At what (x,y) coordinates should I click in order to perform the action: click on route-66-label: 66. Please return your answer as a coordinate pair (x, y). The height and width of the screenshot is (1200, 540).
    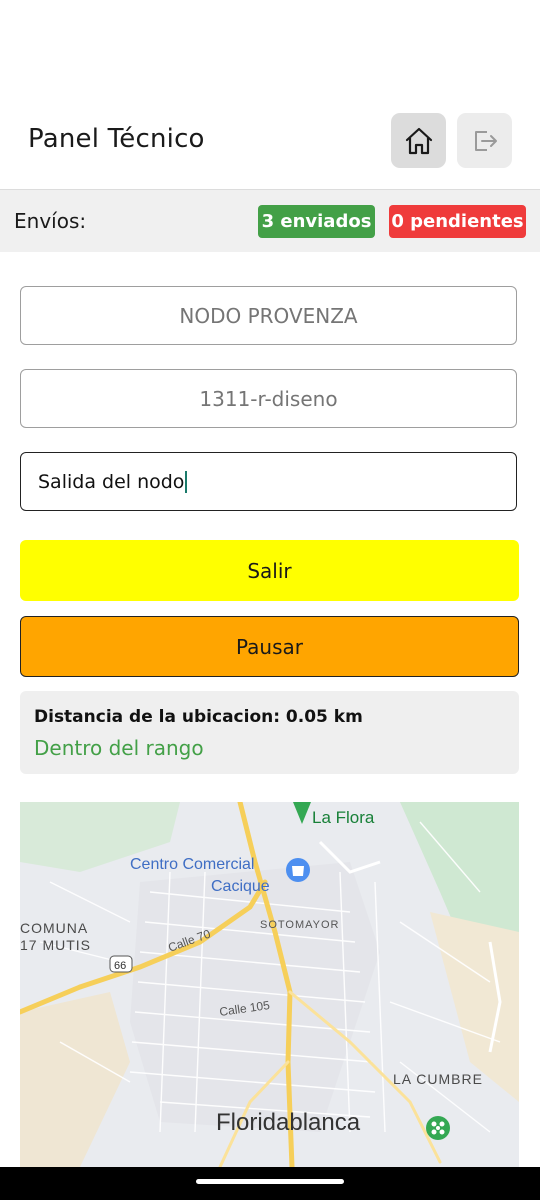
    Looking at the image, I should click on (120, 966).